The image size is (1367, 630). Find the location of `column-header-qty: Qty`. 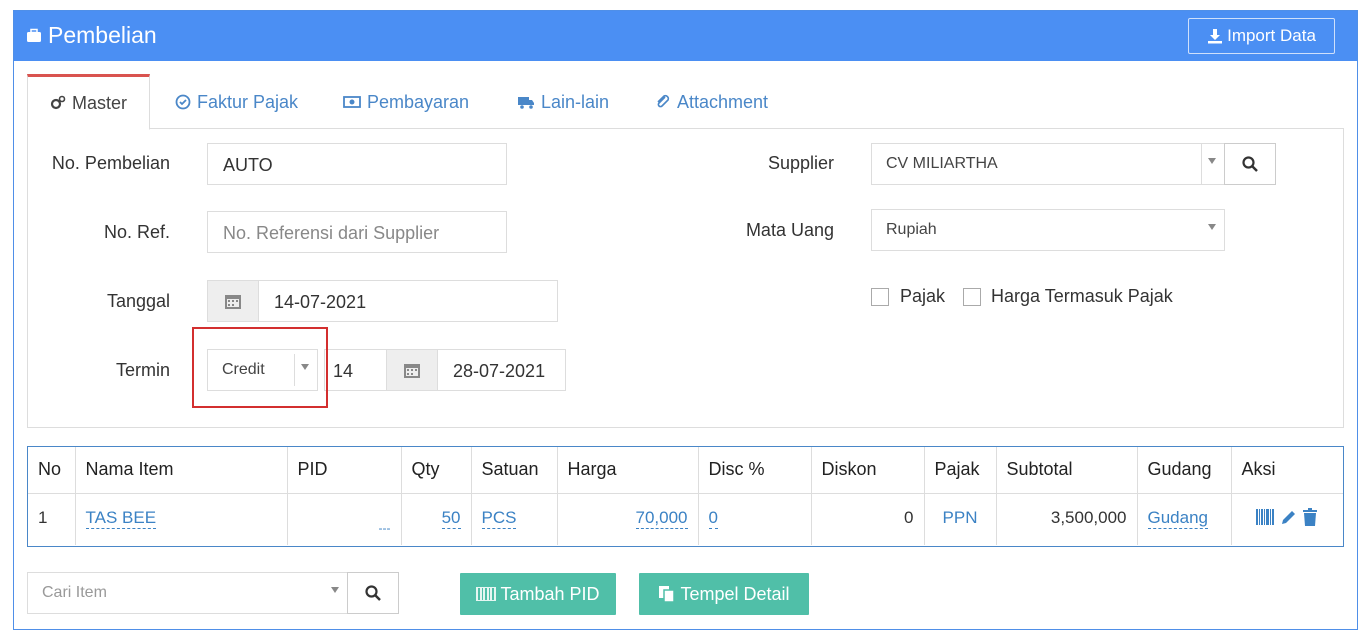

column-header-qty: Qty is located at coordinates (436, 470).